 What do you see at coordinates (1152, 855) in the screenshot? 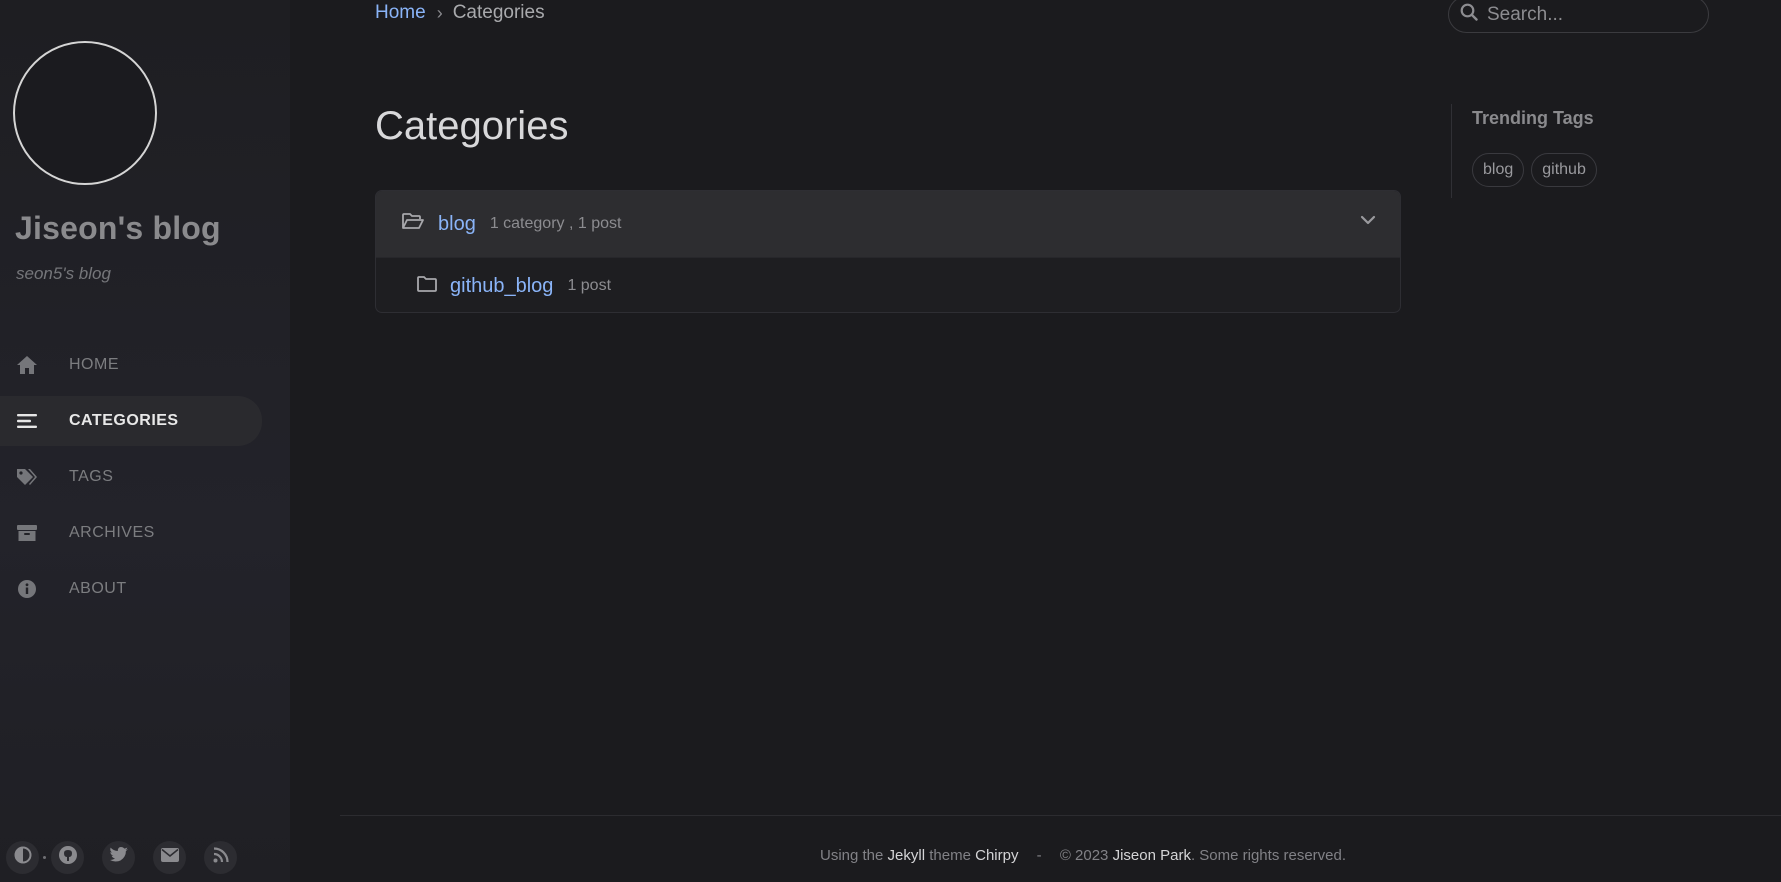
I see `author-link: Jiseon Park` at bounding box center [1152, 855].